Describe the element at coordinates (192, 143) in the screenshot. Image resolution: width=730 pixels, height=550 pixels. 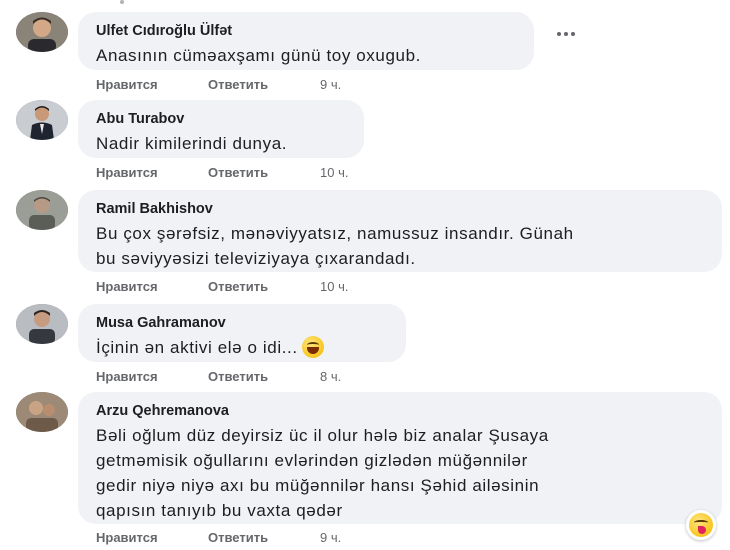
I see `comment-text: Nadir kimilerindi dunya.` at that location.